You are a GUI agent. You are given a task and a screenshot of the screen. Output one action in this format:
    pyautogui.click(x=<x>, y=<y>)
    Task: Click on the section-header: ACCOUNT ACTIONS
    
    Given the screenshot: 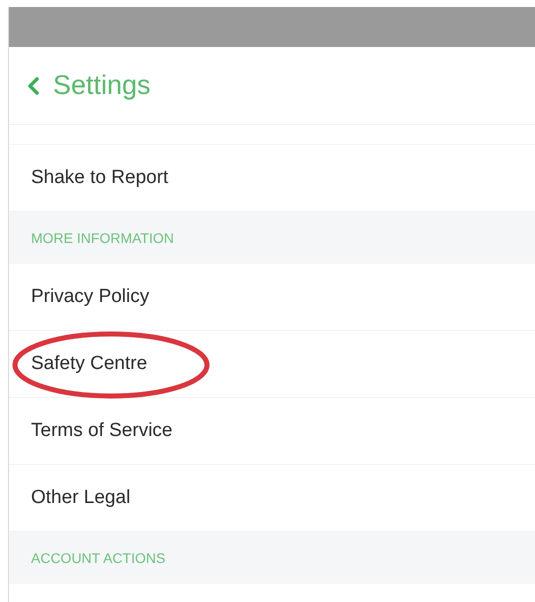 What is the action you would take?
    pyautogui.click(x=98, y=558)
    